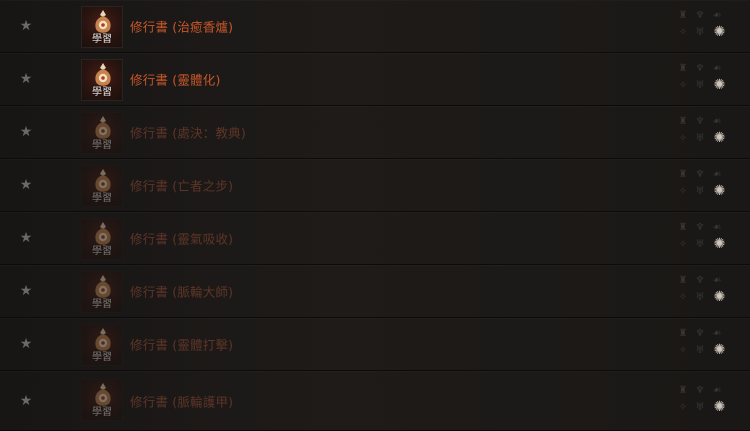 This screenshot has height=431, width=750. Describe the element at coordinates (375, 401) in the screenshot. I see `list-item: ★ 學習 修行書 (脈輪護甲) ♜ ♆ ☙ ✧ ♅ ✺` at that location.